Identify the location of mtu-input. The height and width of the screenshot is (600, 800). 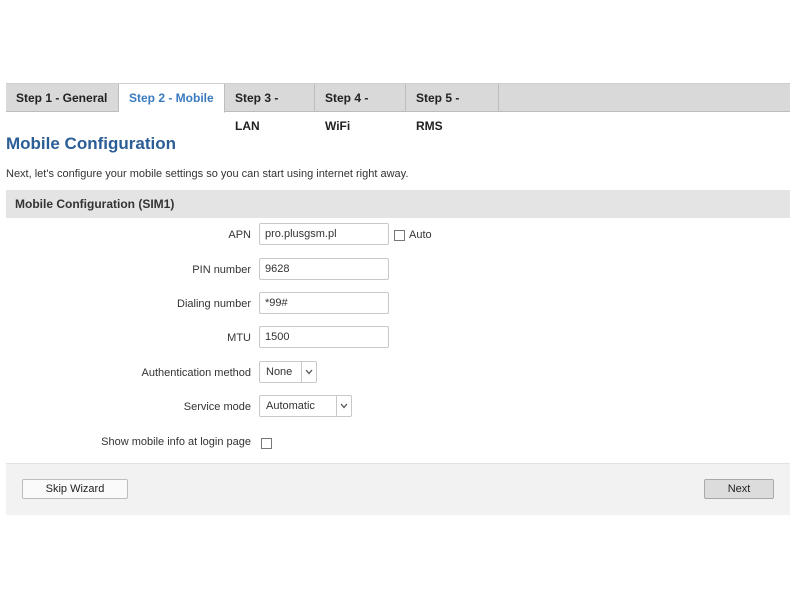
(324, 337).